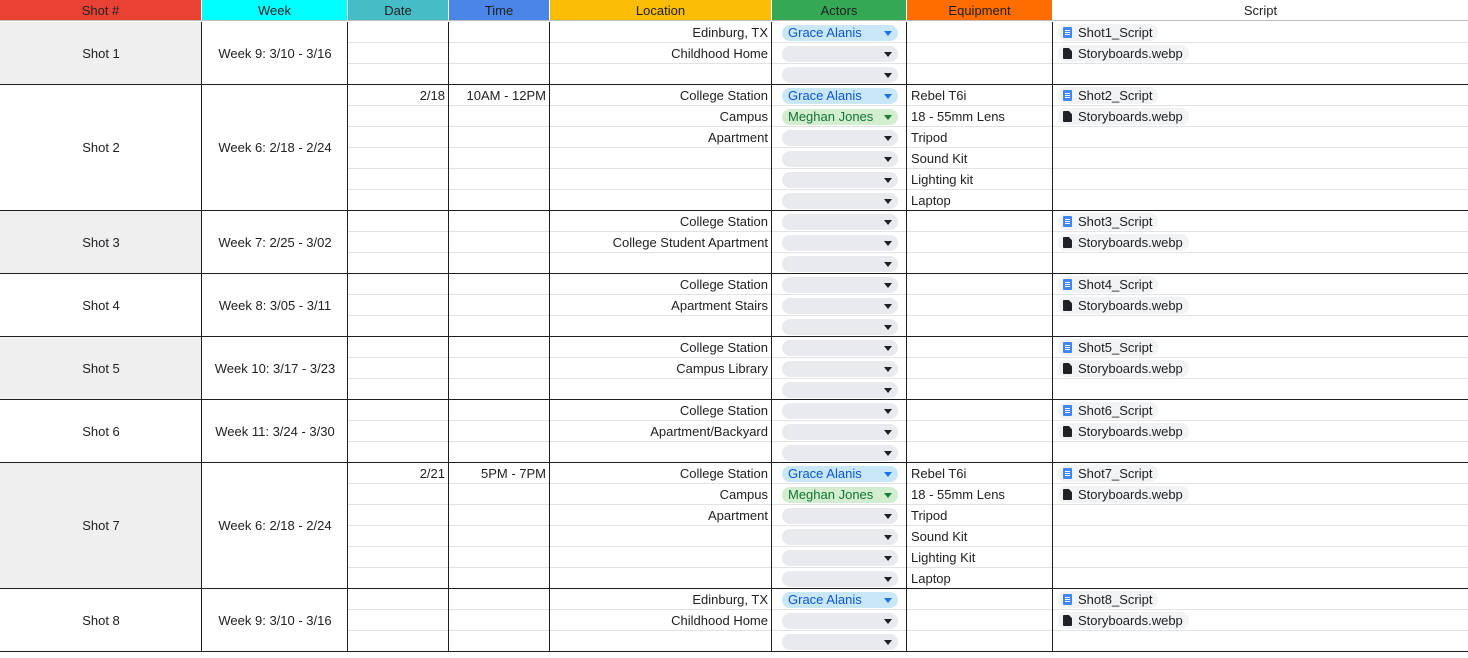 The width and height of the screenshot is (1468, 658). I want to click on script-doc-chip: Shot5_Script, so click(1108, 347).